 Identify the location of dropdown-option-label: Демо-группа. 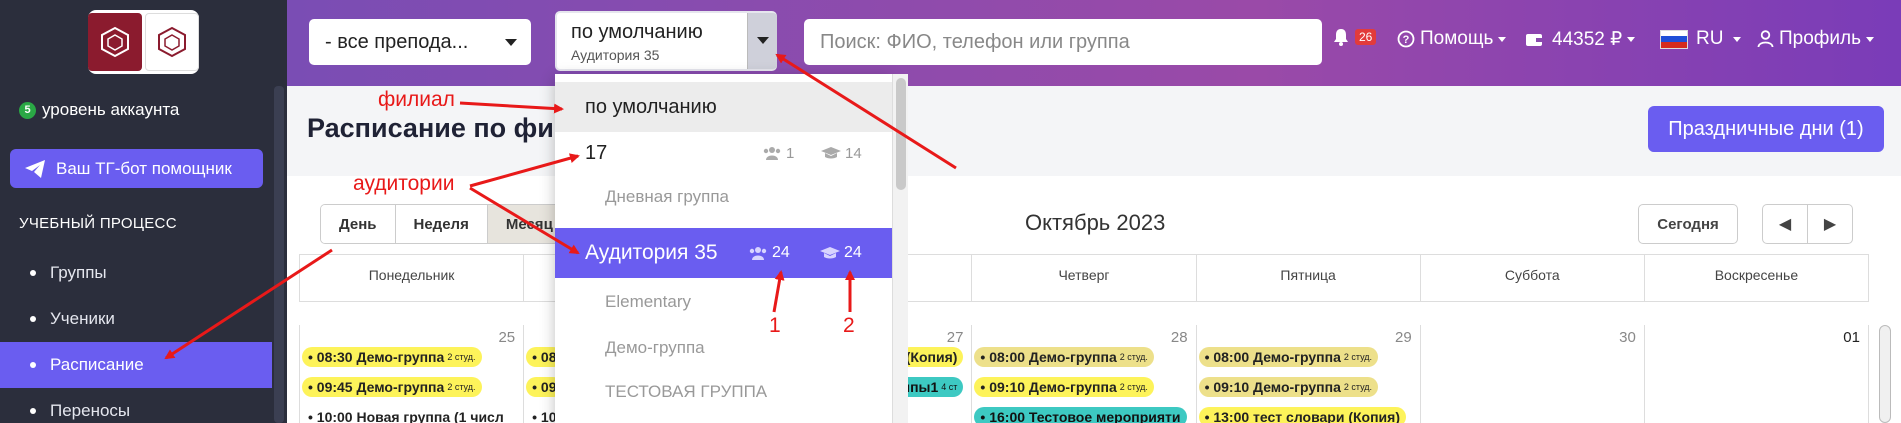
(655, 347).